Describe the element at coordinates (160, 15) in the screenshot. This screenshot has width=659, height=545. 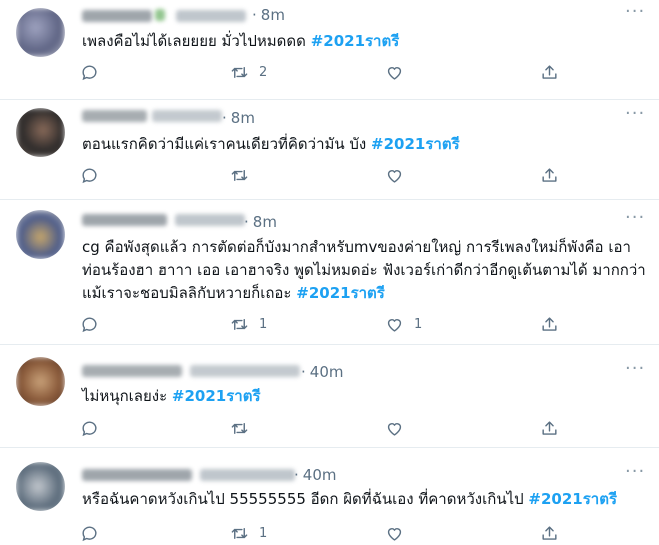
I see `verified-badge-blurred` at that location.